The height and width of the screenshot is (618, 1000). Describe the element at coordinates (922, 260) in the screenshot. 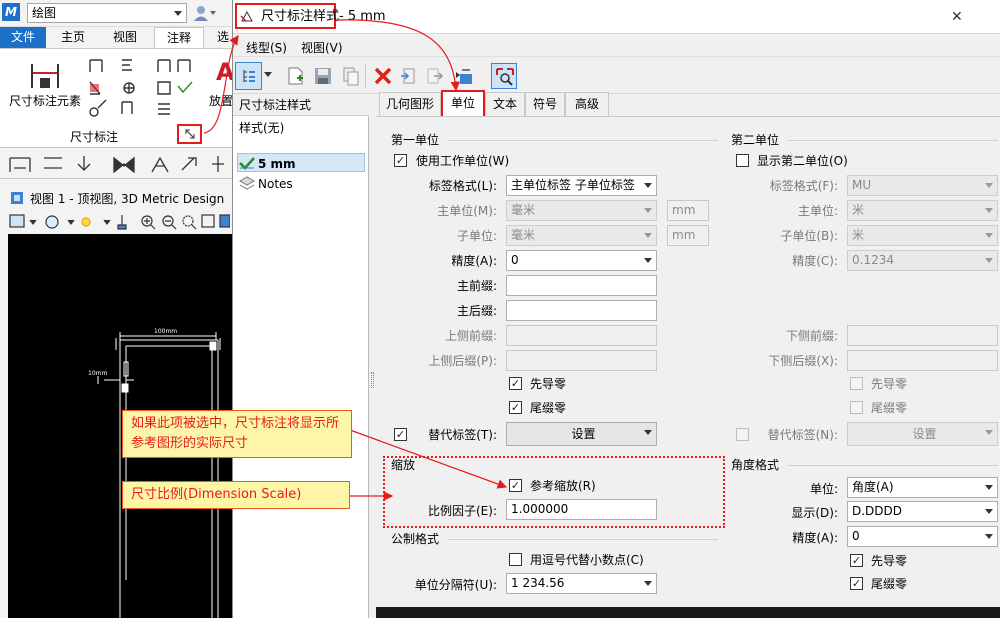

I see `sec-accuracy-select: 0.1234` at that location.